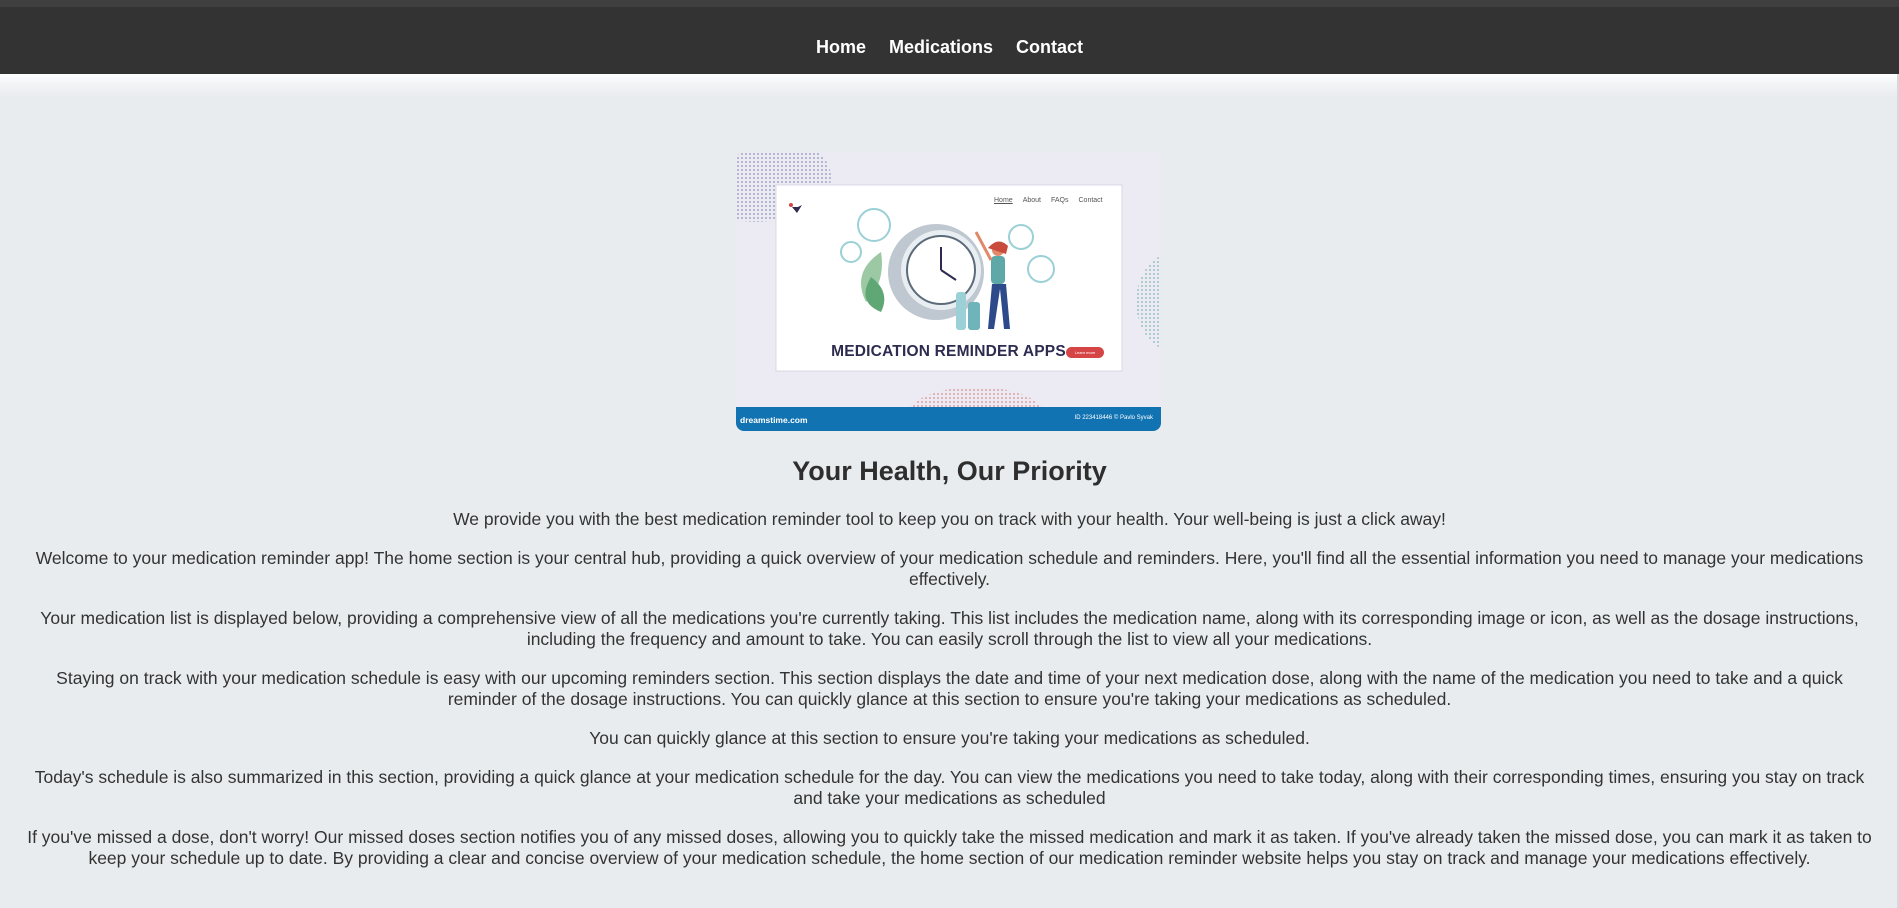  I want to click on top-navbar: Home Medications Contact, so click(949, 37).